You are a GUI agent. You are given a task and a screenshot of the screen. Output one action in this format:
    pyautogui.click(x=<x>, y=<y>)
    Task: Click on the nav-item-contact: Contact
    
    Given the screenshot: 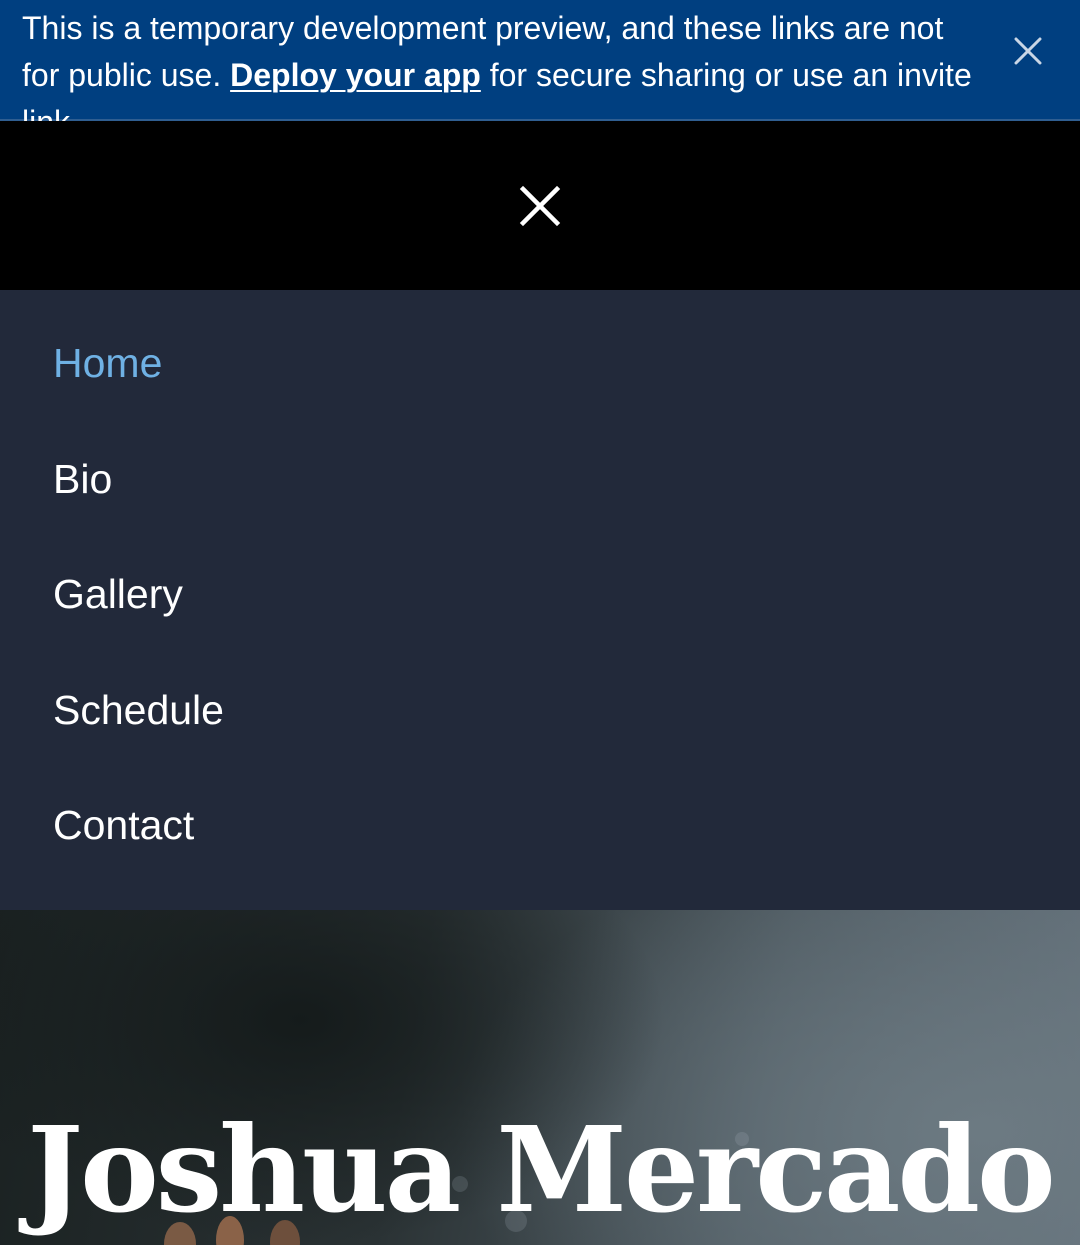 What is the action you would take?
    pyautogui.click(x=123, y=825)
    